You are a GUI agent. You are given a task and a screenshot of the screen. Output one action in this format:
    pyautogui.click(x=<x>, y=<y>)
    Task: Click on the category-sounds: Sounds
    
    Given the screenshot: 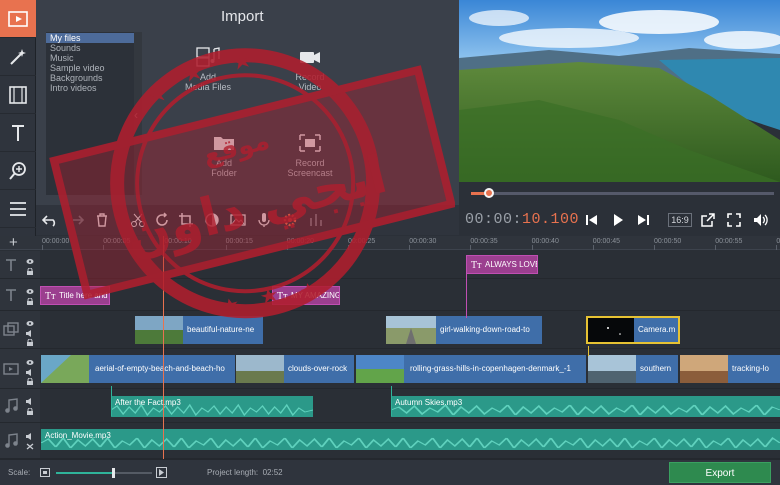 What is the action you would take?
    pyautogui.click(x=90, y=48)
    